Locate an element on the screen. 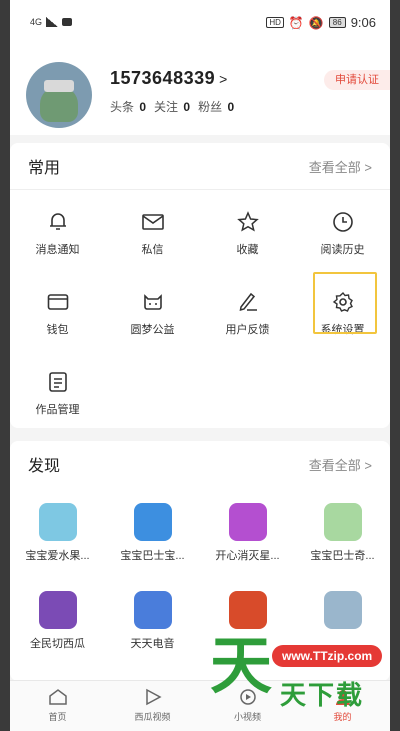 This screenshot has width=400, height=731. avatar-hat is located at coordinates (59, 86).